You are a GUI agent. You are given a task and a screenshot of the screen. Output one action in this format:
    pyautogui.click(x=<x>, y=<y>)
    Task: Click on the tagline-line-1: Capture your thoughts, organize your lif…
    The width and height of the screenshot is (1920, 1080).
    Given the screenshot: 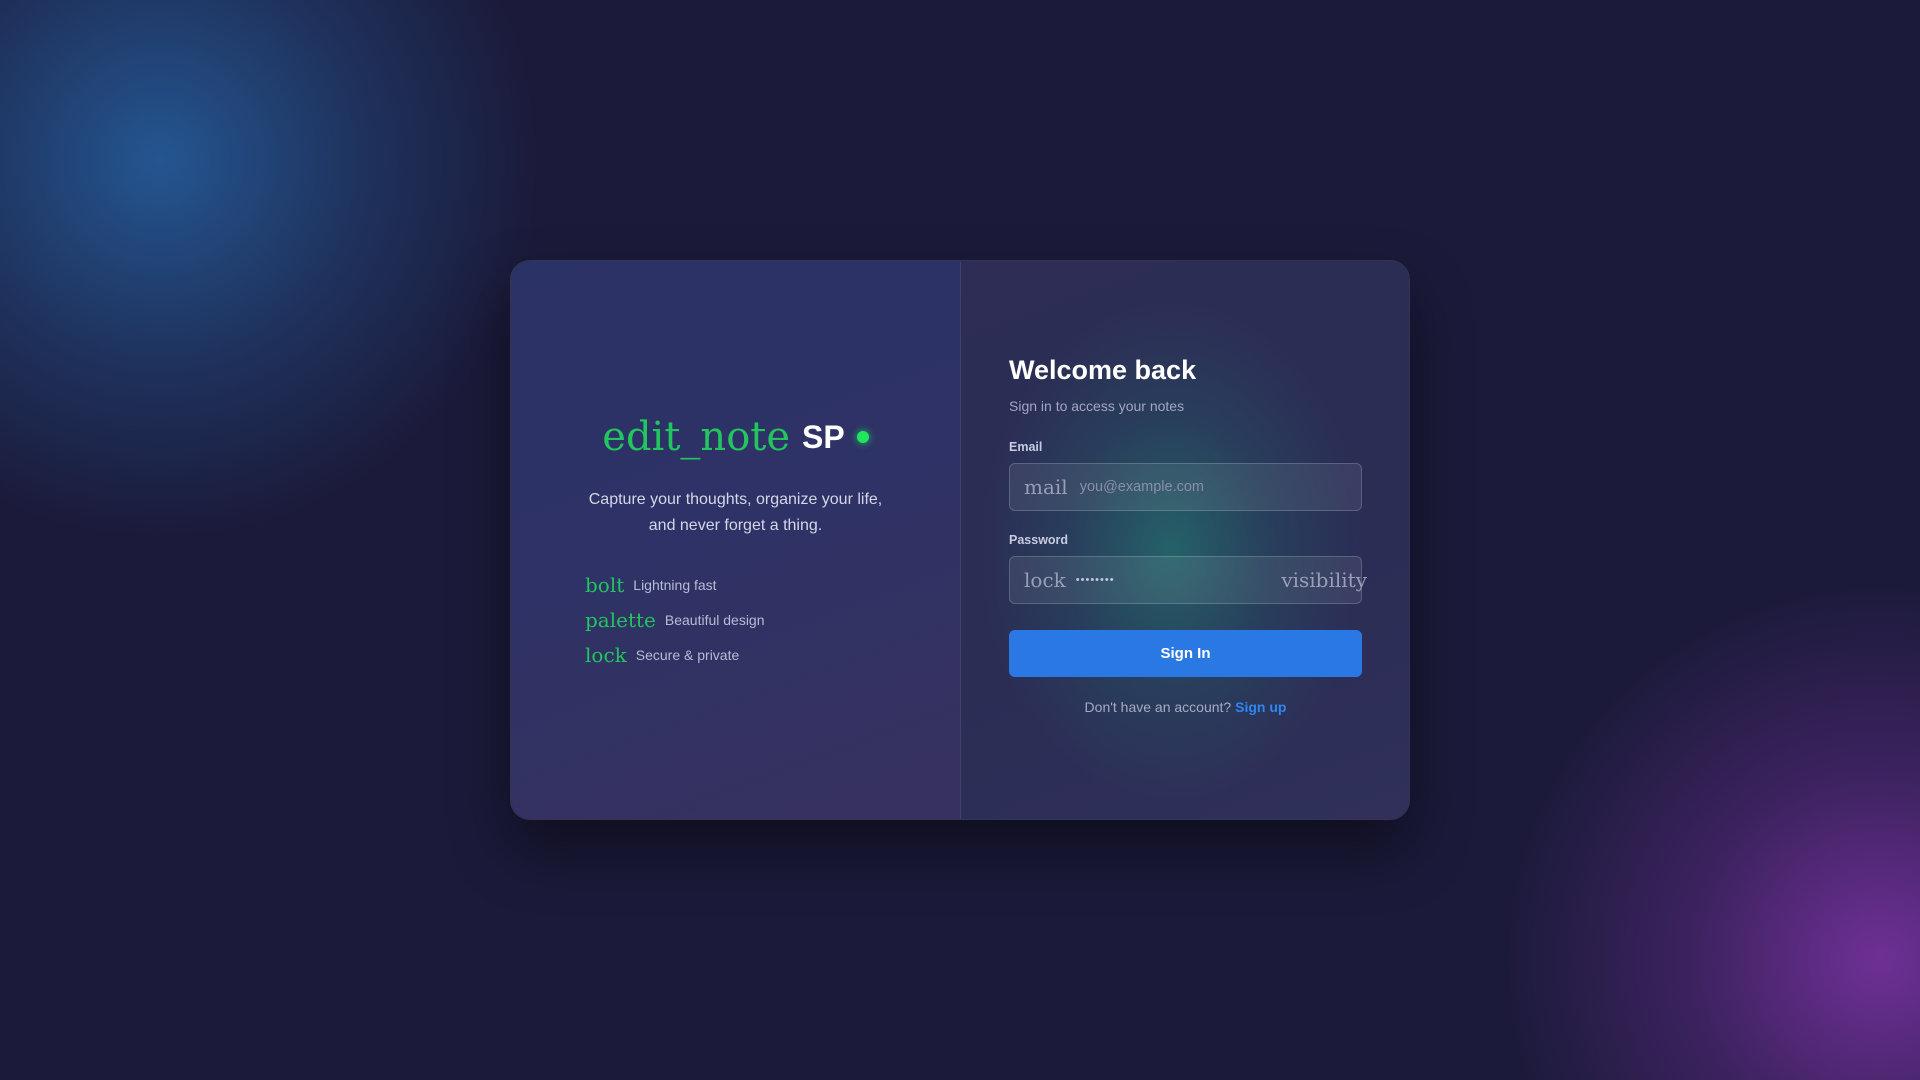 What is the action you would take?
    pyautogui.click(x=735, y=499)
    